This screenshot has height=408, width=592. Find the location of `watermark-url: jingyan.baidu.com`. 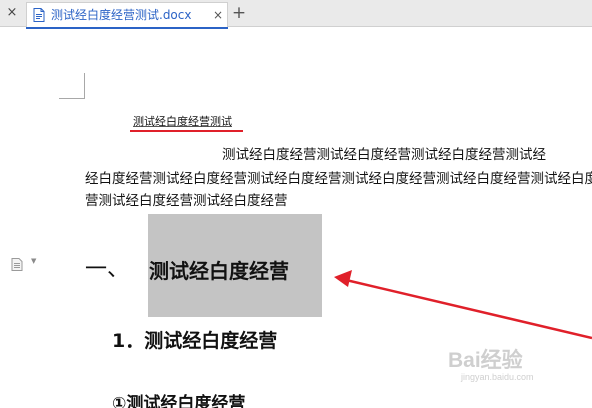

watermark-url: jingyan.baidu.com is located at coordinates (497, 377).